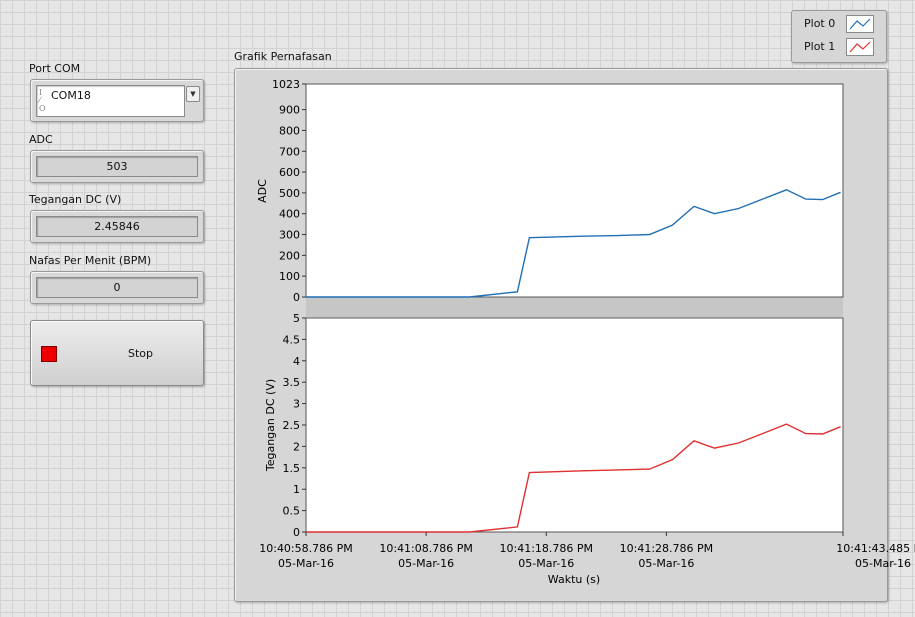 This screenshot has height=617, width=915. What do you see at coordinates (574, 307) in the screenshot?
I see `plot-splitter` at bounding box center [574, 307].